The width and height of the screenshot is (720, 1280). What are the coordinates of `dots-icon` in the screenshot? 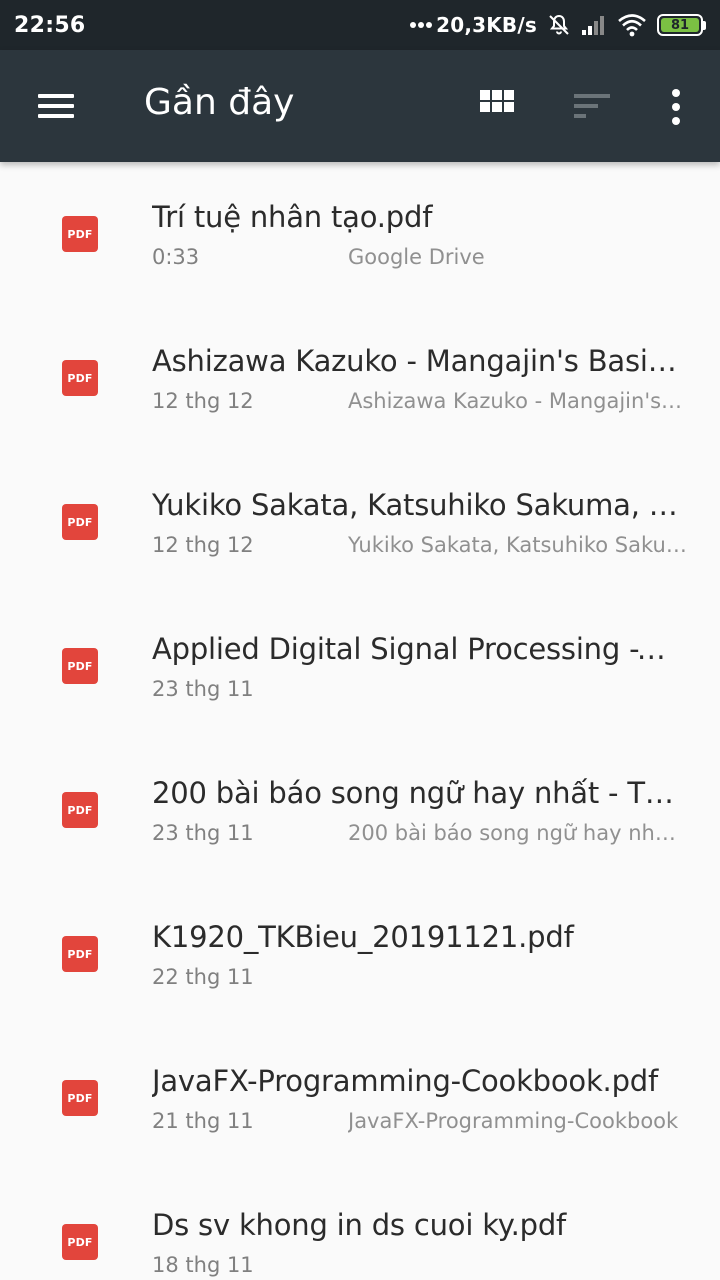 It's located at (421, 25).